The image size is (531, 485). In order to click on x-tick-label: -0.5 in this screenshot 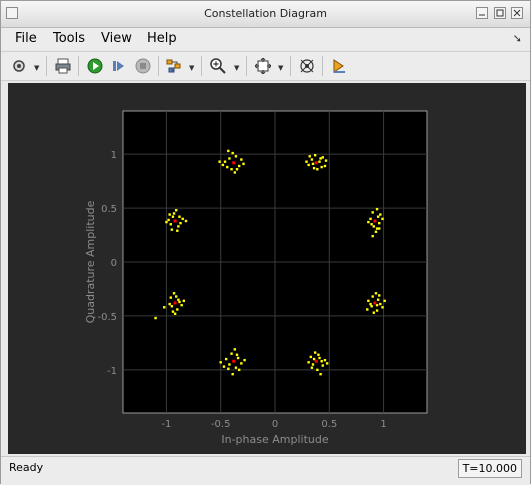, I will do `click(221, 424)`.